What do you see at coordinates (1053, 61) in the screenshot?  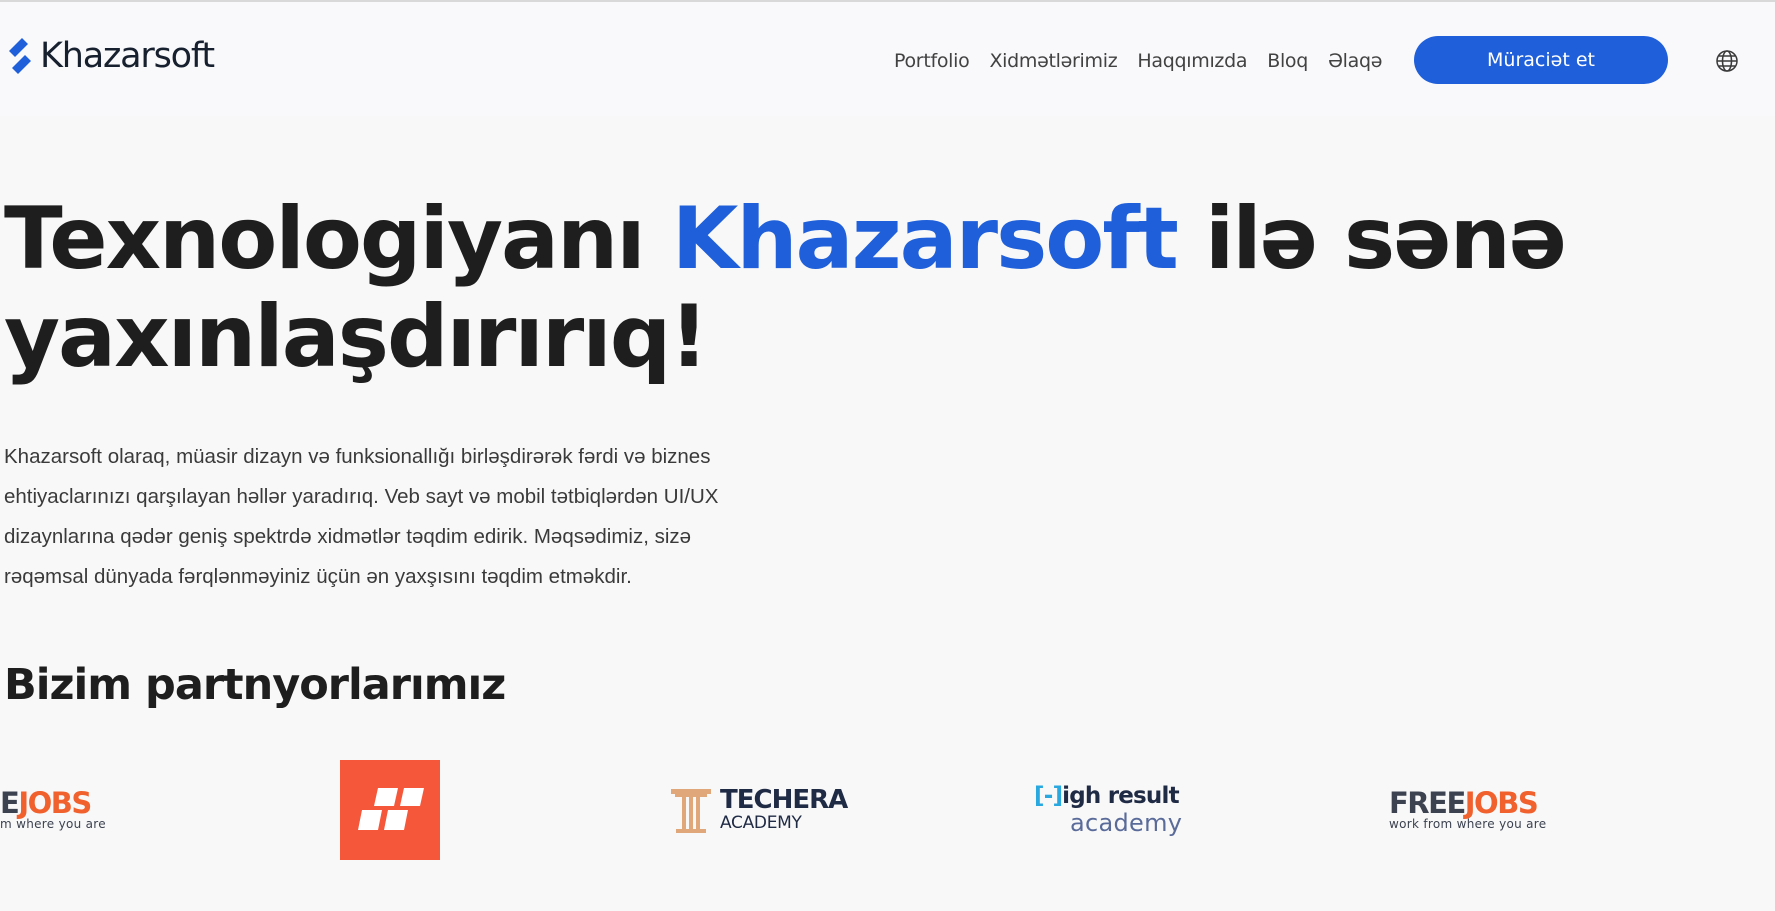 I see `nav-item-services: Xidmətlərimiz` at bounding box center [1053, 61].